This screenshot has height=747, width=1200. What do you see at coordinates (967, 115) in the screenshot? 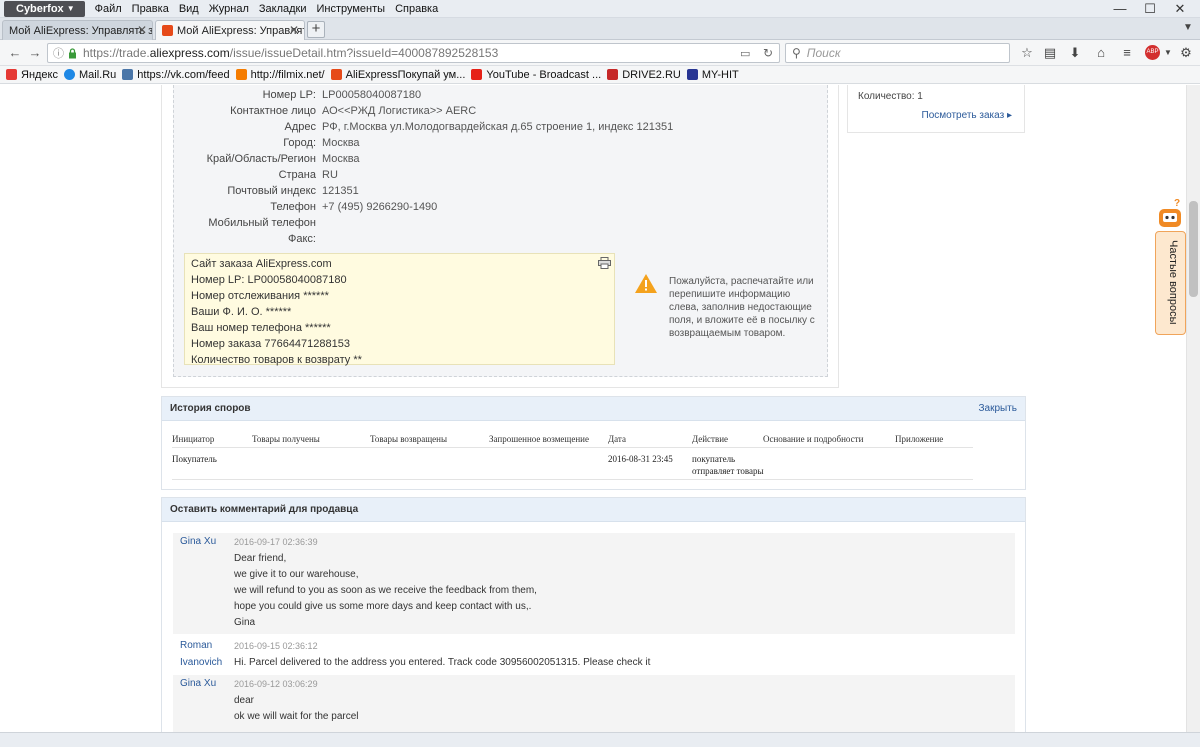
I see `view-order-link: Посмотреть заказ ▸` at bounding box center [967, 115].